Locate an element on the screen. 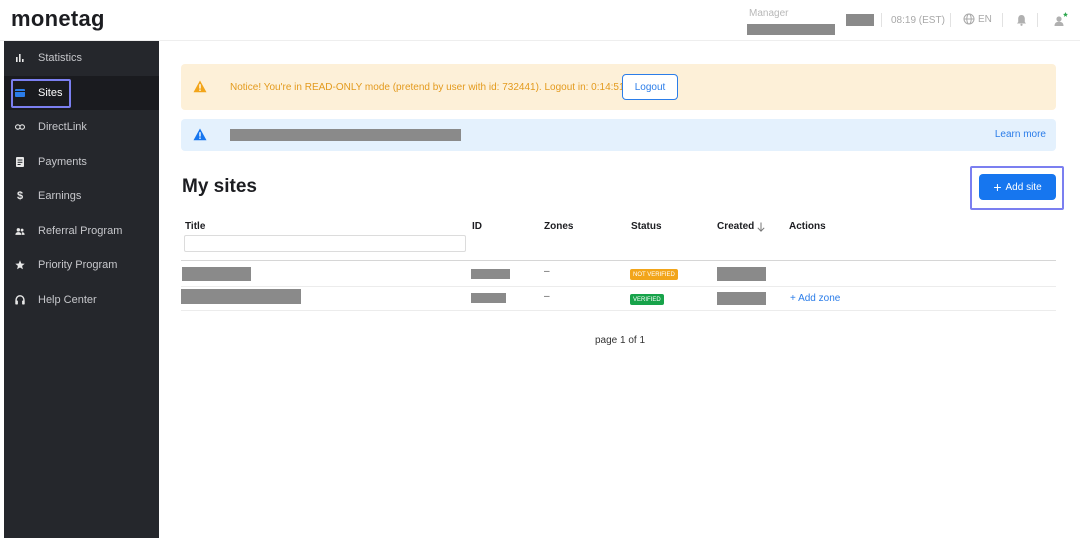 The height and width of the screenshot is (543, 1080). warning-icon is located at coordinates (200, 86).